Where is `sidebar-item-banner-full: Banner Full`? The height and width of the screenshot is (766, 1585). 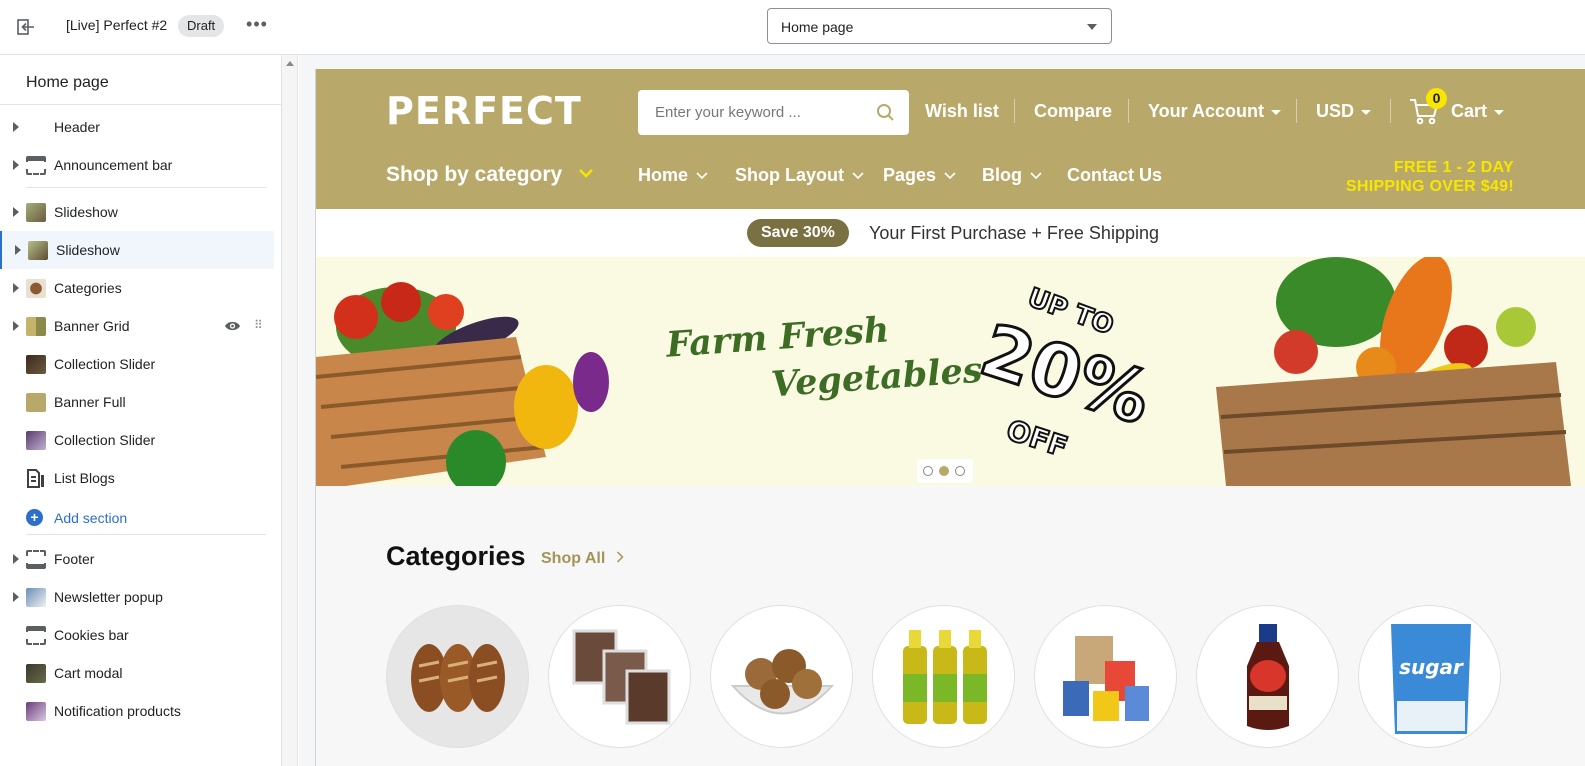
sidebar-item-banner-full: Banner Full is located at coordinates (137, 402).